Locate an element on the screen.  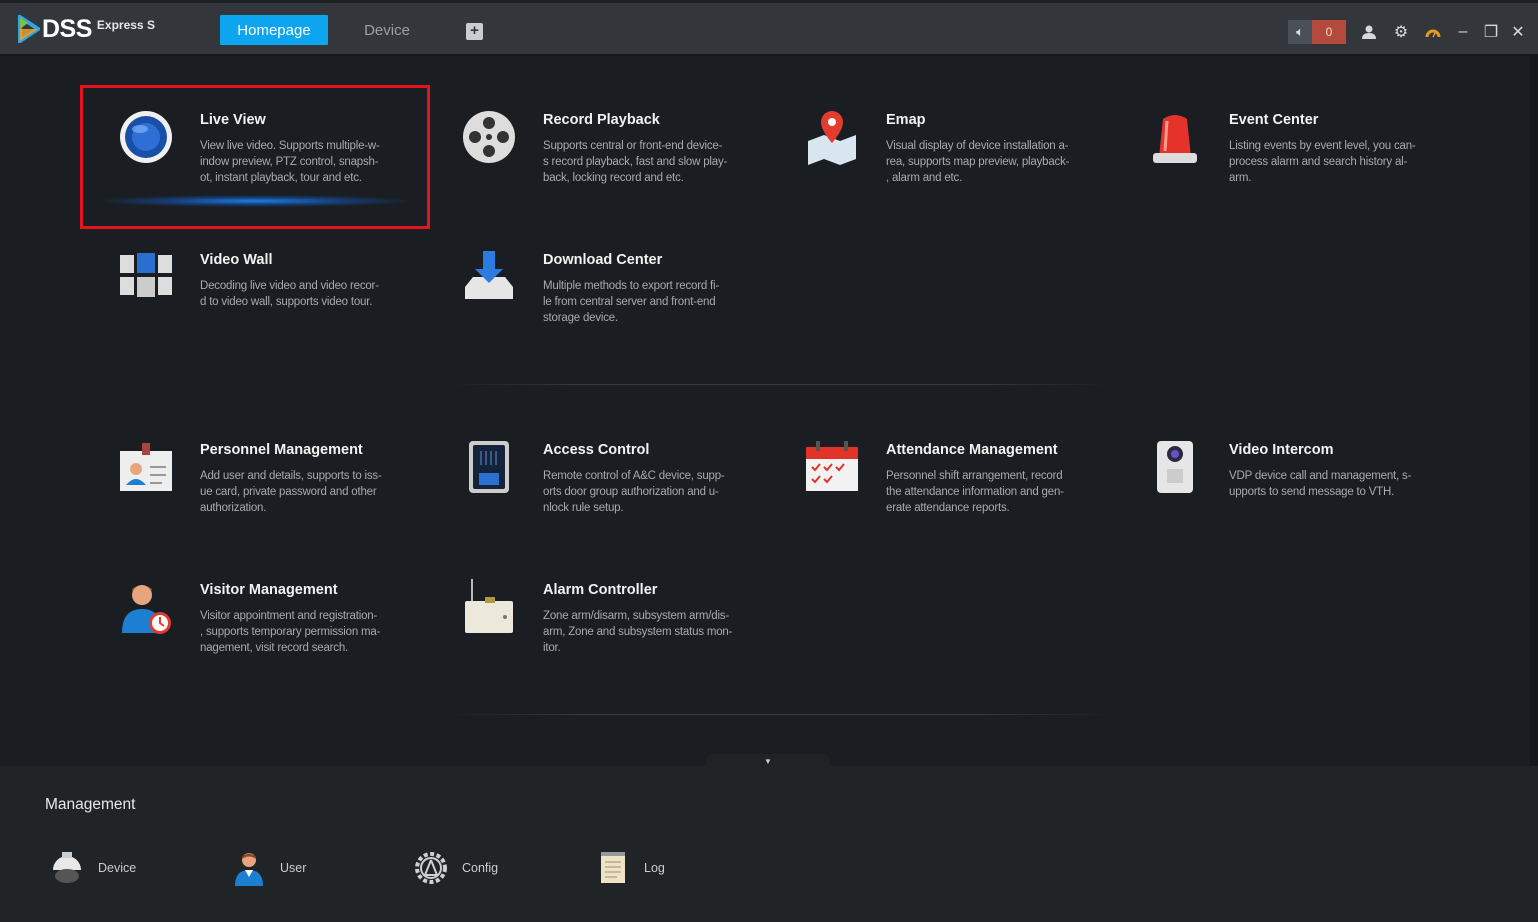
app-logo: DSS Express S is located at coordinates (86, 29).